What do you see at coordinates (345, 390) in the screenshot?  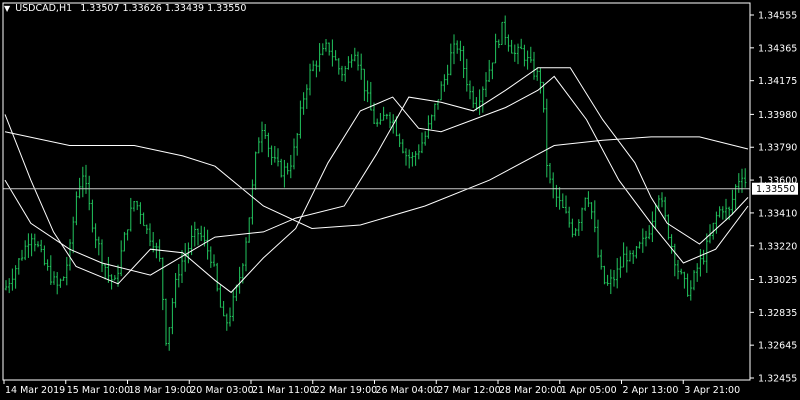 I see `time-tick-label: 22 Mar 19:00` at bounding box center [345, 390].